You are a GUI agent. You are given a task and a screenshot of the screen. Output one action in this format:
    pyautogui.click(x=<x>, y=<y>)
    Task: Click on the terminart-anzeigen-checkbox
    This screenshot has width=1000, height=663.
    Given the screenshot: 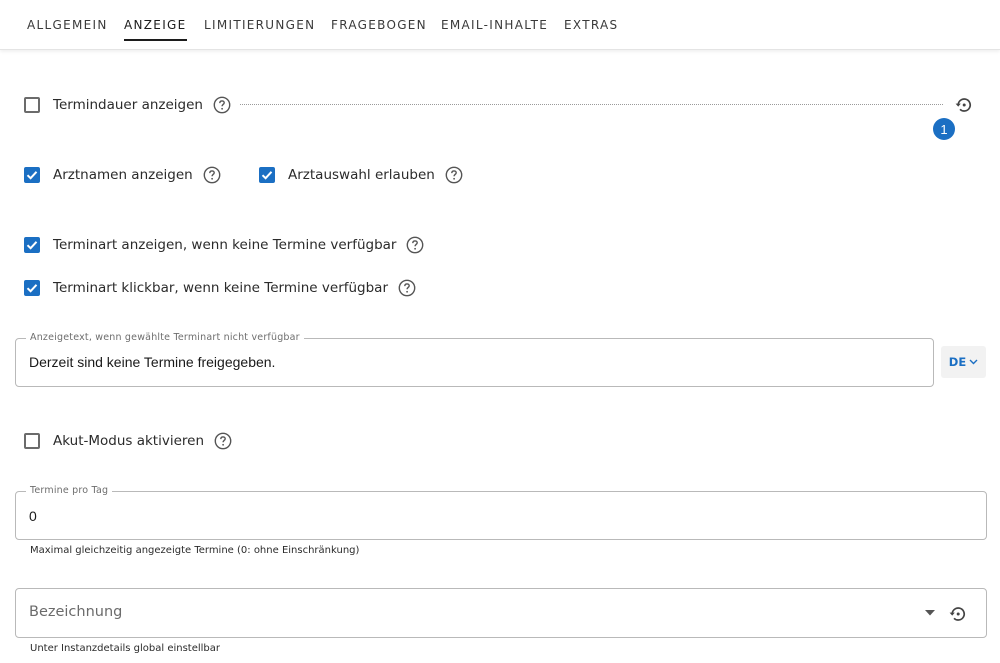 What is the action you would take?
    pyautogui.click(x=32, y=245)
    